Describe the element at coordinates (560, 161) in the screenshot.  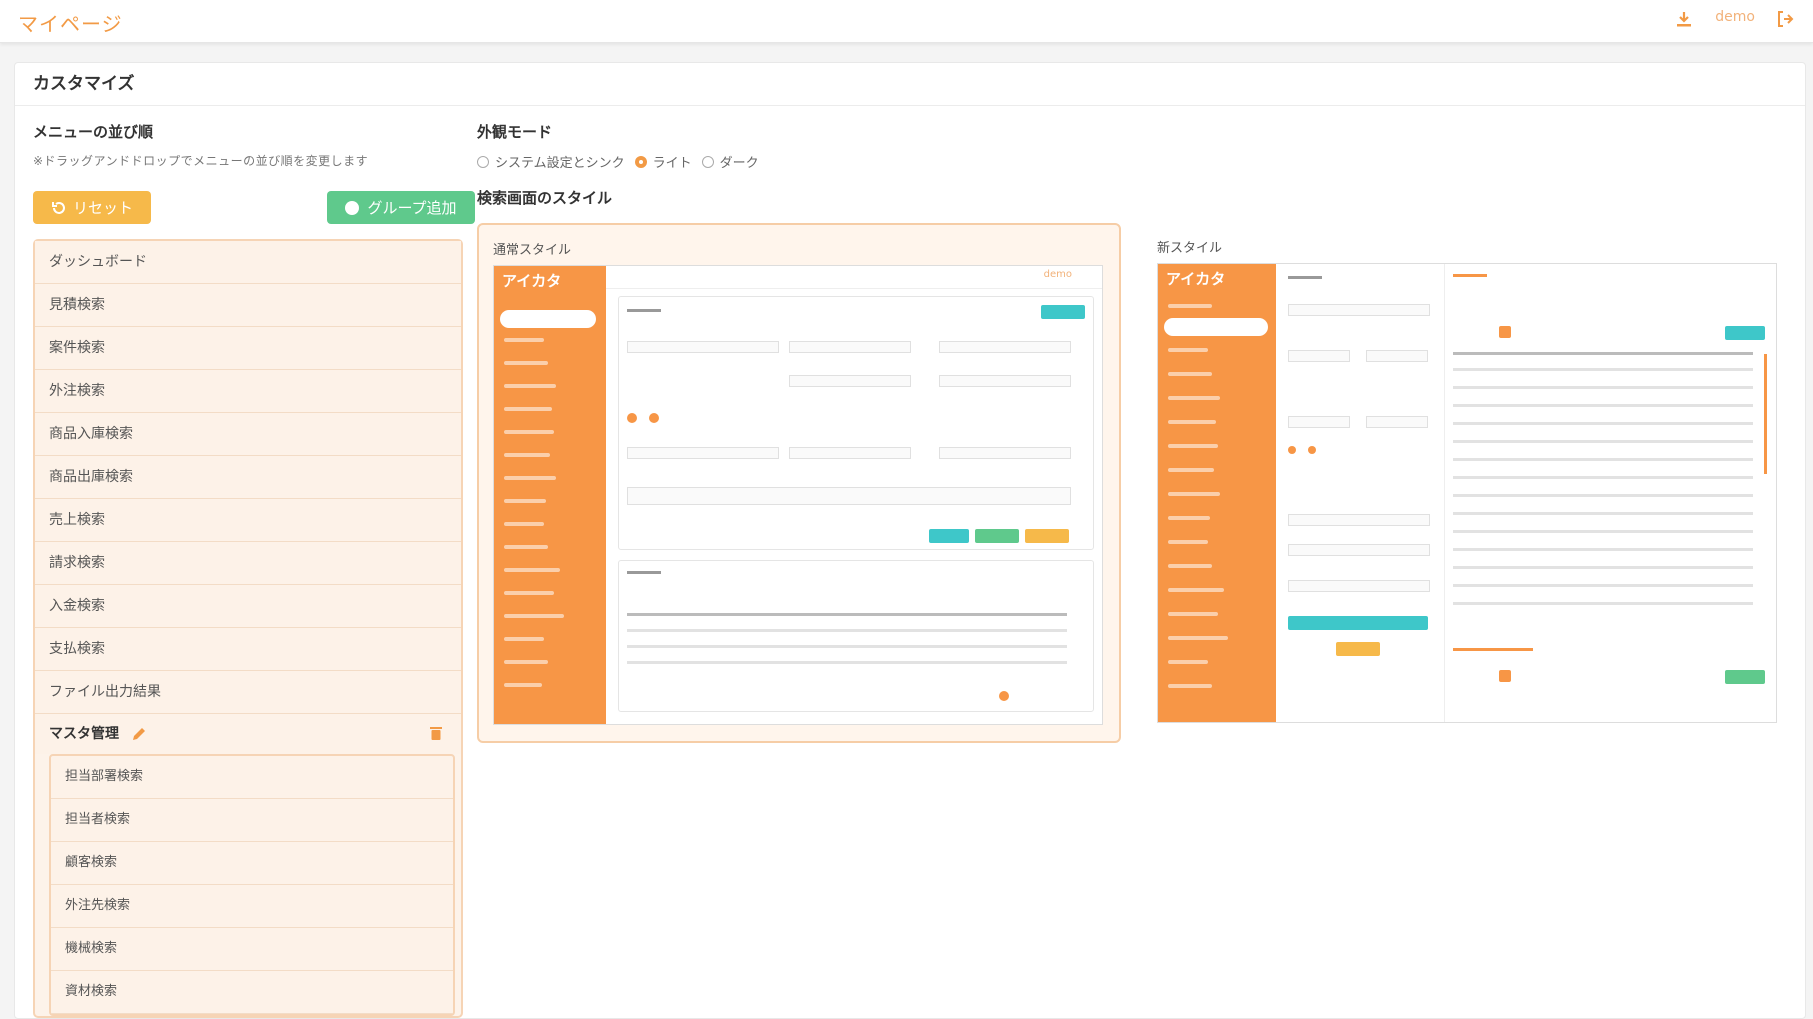
I see `radio-sync-label: システム設定とシンク` at that location.